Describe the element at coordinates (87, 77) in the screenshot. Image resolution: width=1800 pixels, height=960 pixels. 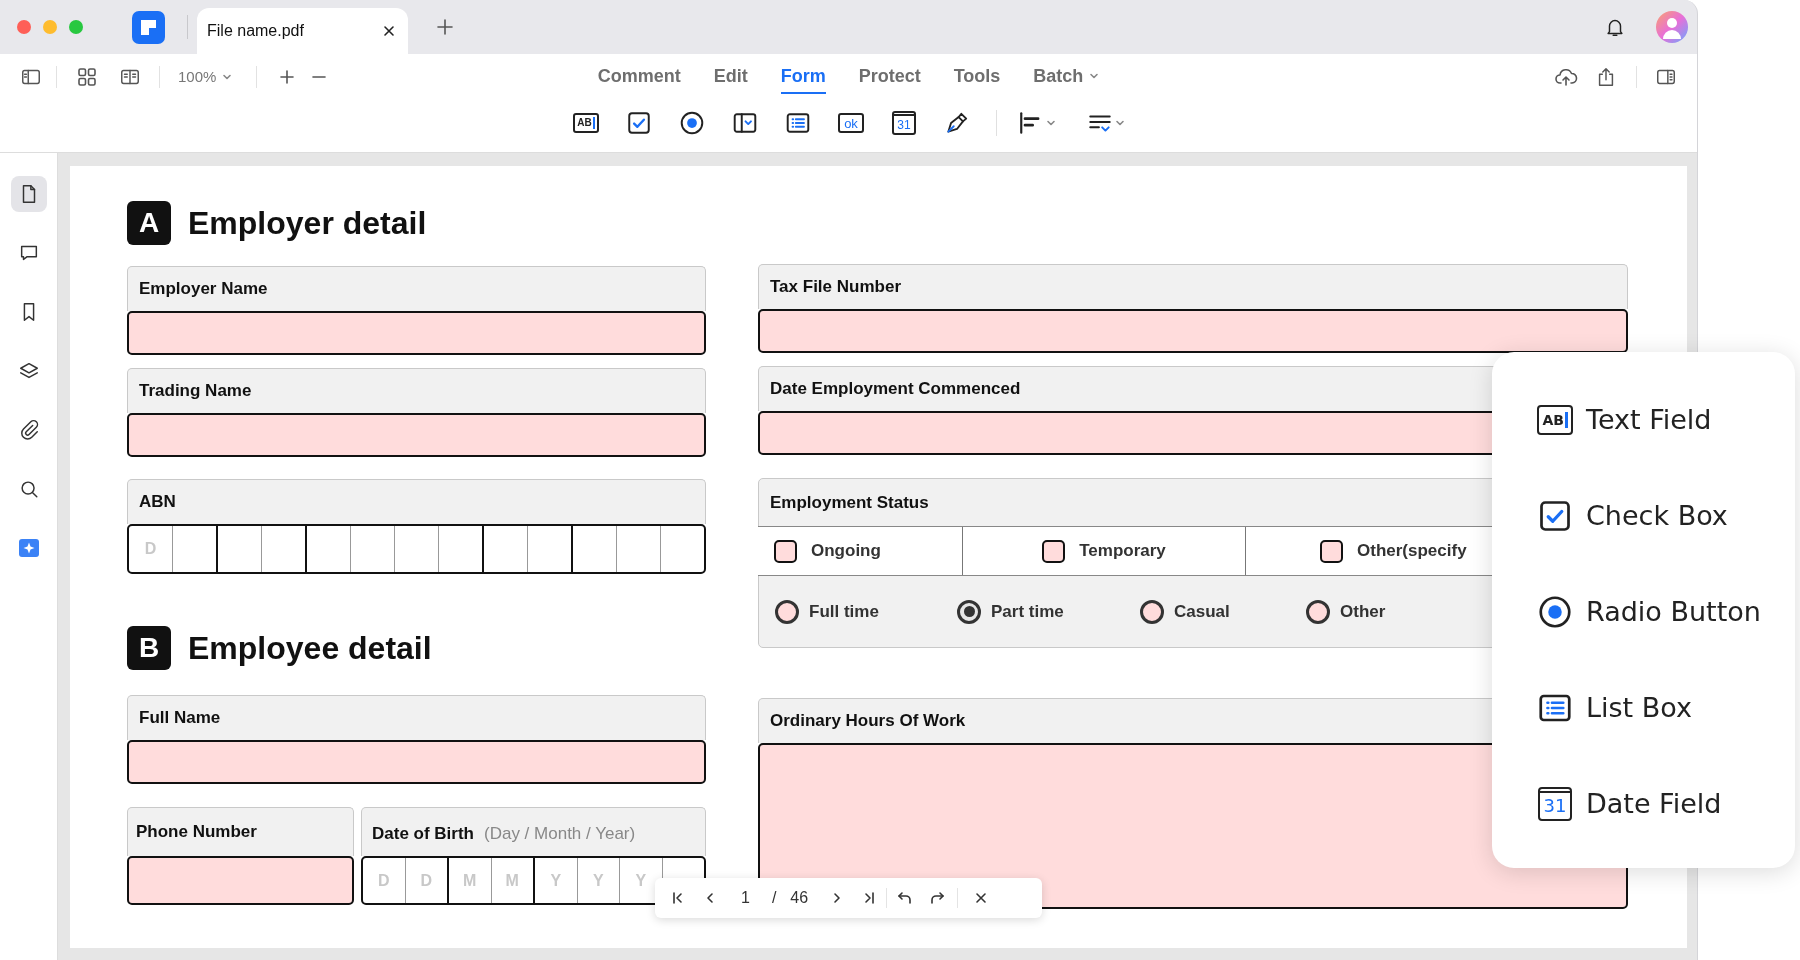
I see `grid-view-icon` at that location.